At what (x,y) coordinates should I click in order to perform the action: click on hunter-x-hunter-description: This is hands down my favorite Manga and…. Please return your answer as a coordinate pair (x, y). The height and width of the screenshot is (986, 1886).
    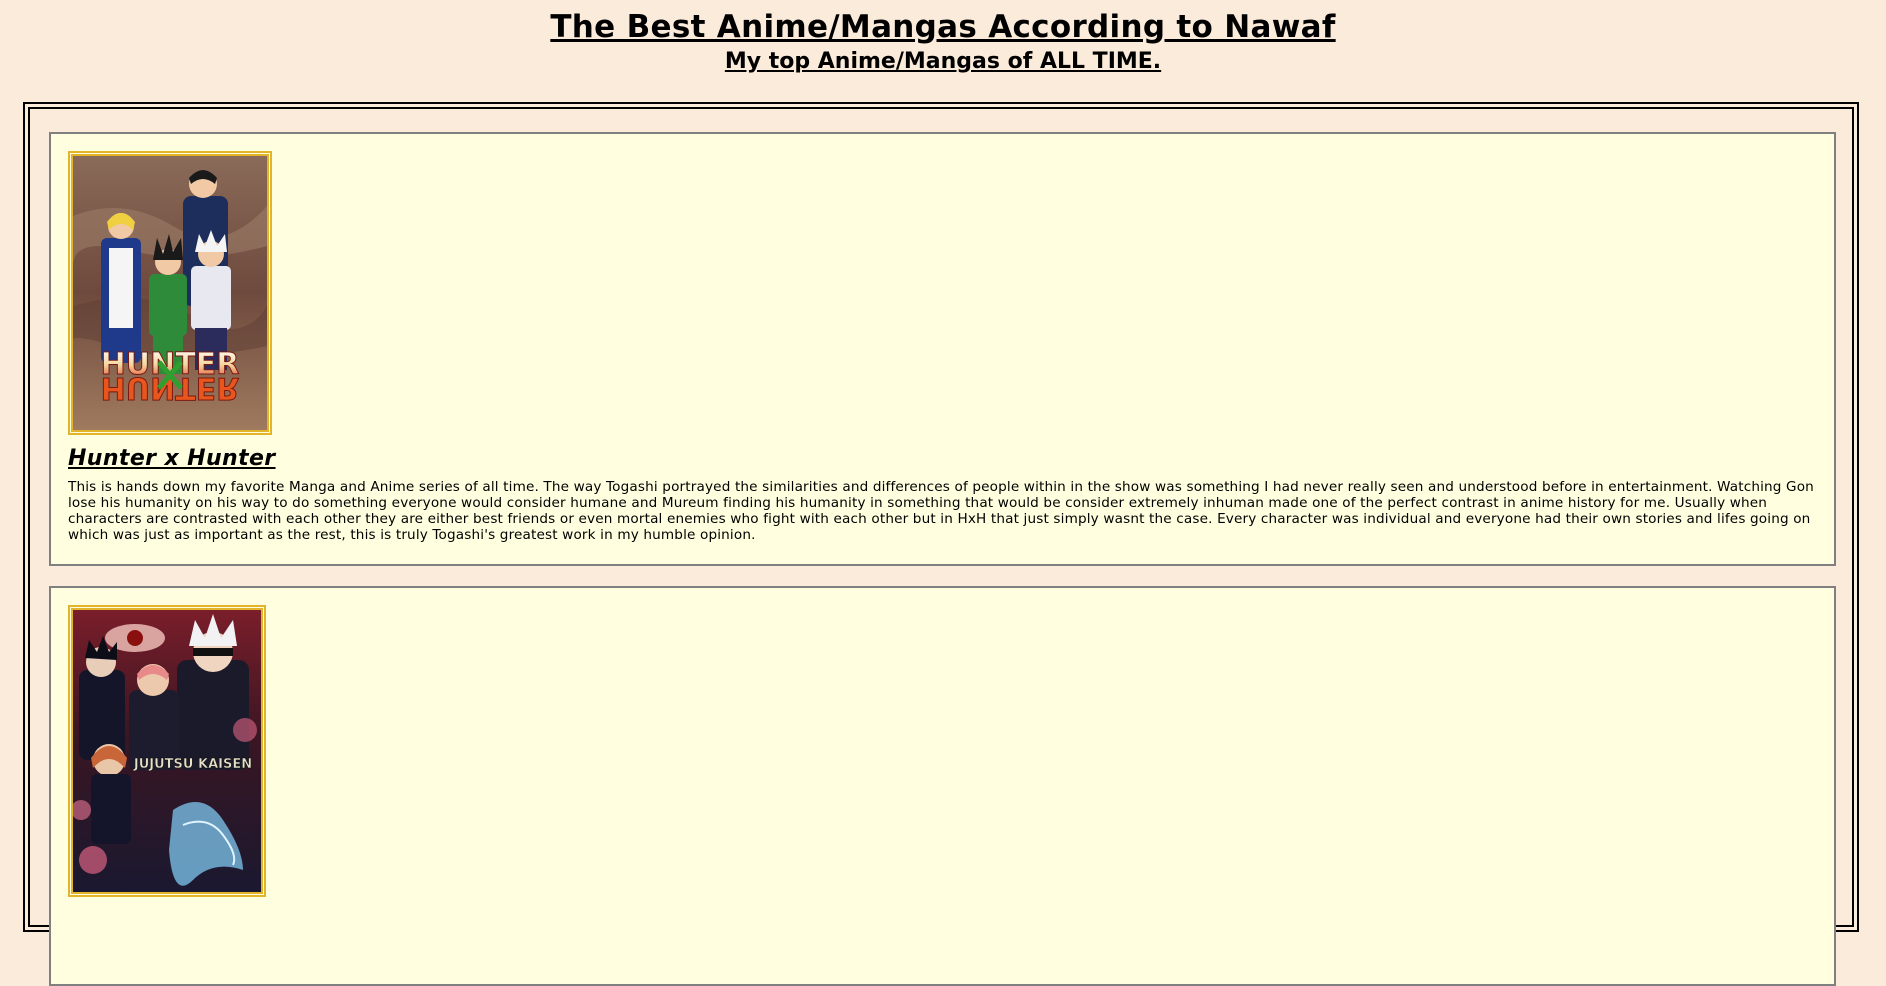
    Looking at the image, I should click on (941, 511).